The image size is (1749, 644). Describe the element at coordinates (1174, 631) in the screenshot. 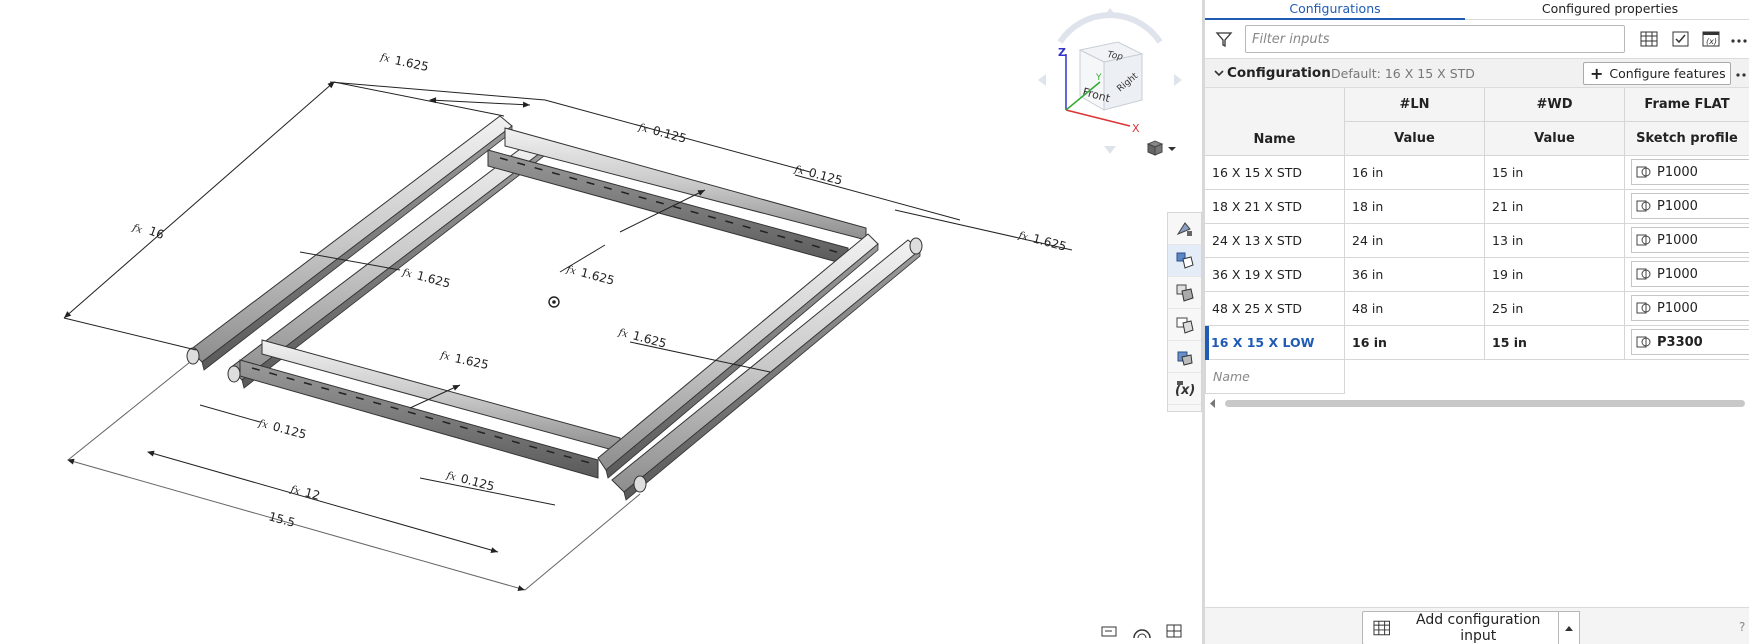

I see `measure-icon` at that location.